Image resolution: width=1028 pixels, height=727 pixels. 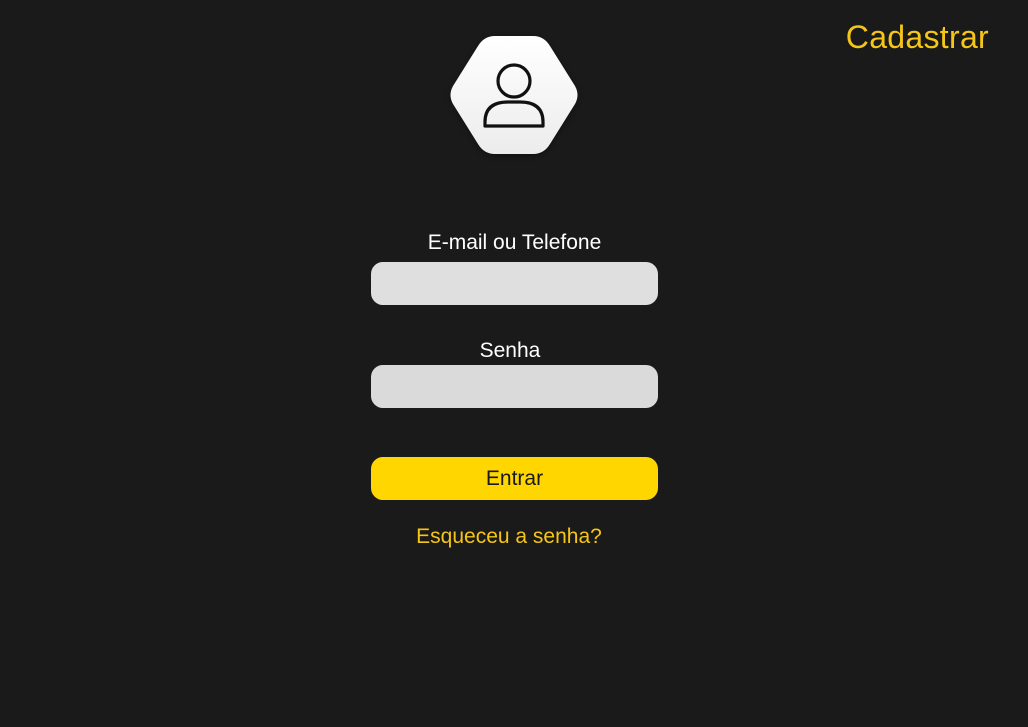 What do you see at coordinates (514, 242) in the screenshot?
I see `email-label: E-mail ou Telefone` at bounding box center [514, 242].